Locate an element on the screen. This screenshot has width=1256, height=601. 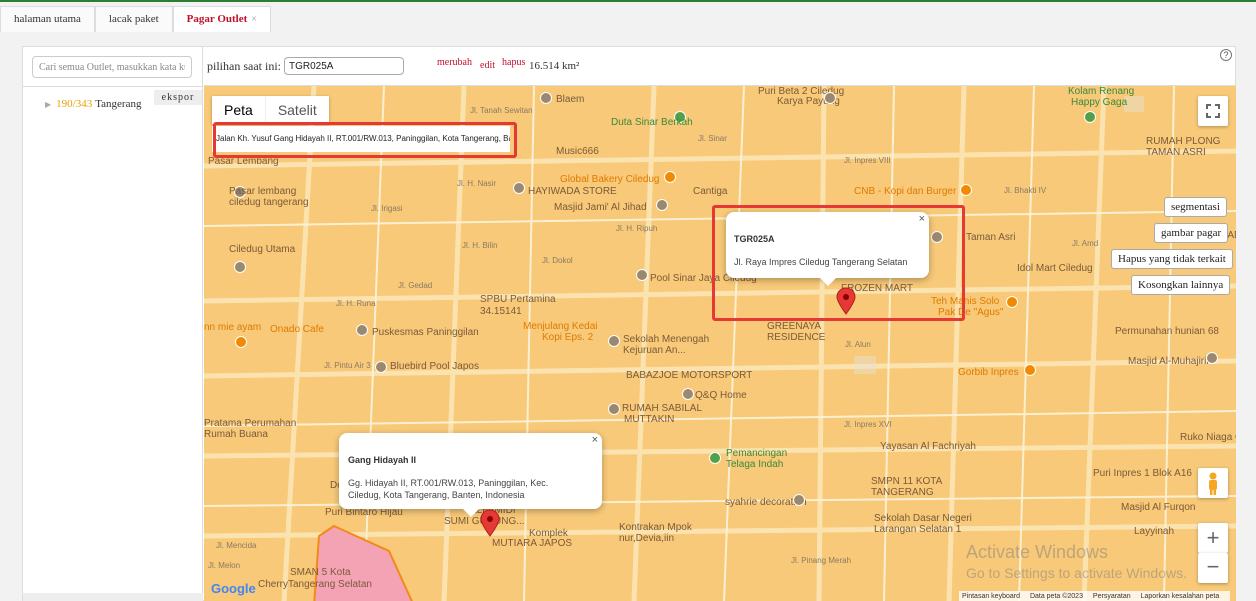
tab-lacak-paket: lacak paket is located at coordinates (133, 19).